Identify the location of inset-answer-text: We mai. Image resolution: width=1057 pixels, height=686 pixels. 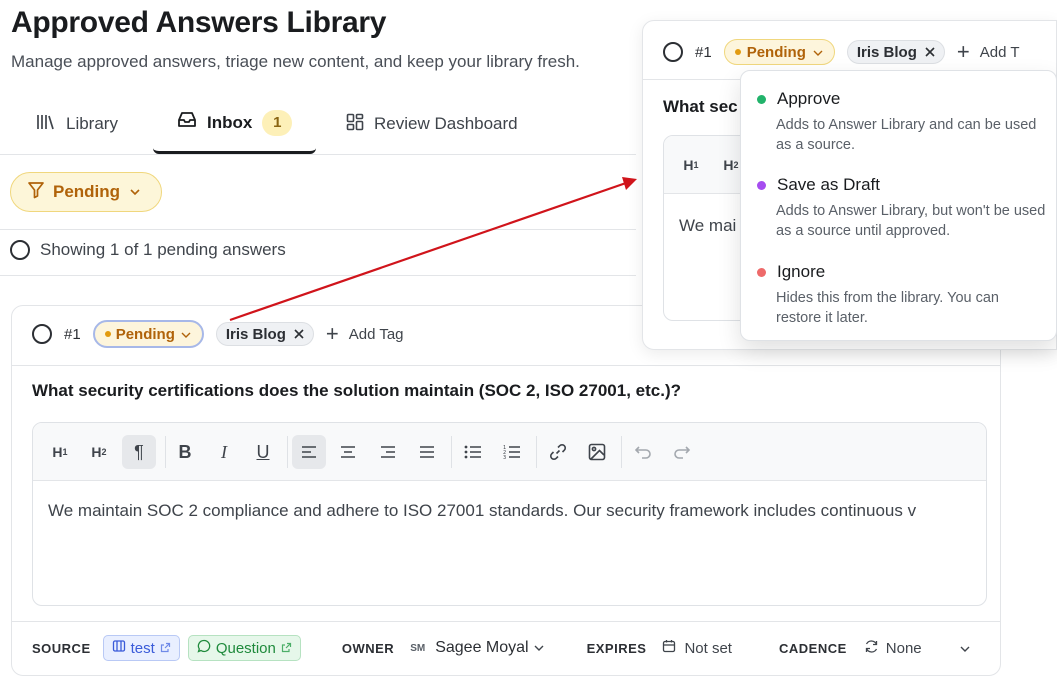
(708, 225).